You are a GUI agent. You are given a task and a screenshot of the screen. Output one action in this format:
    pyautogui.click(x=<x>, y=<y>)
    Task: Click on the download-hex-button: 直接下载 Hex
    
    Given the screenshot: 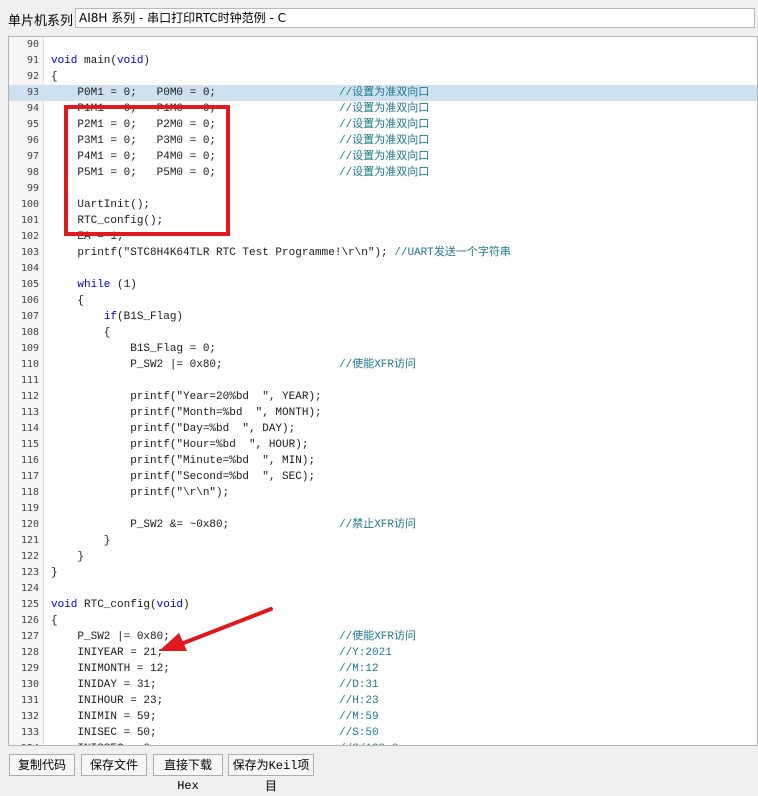 What is the action you would take?
    pyautogui.click(x=188, y=773)
    